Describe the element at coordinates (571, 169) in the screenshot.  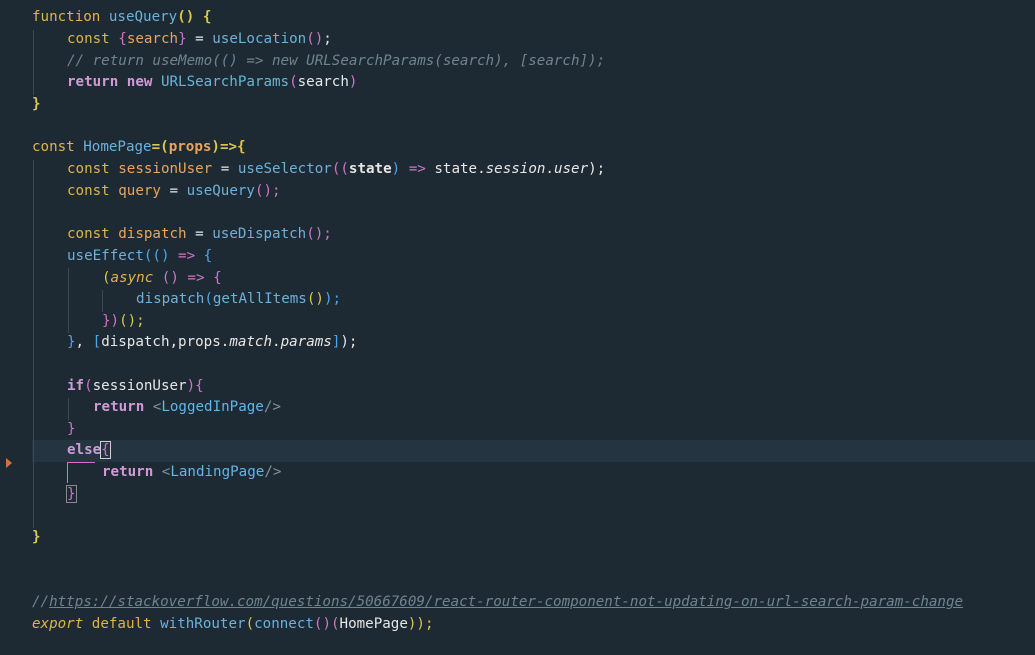
I see `property: user` at that location.